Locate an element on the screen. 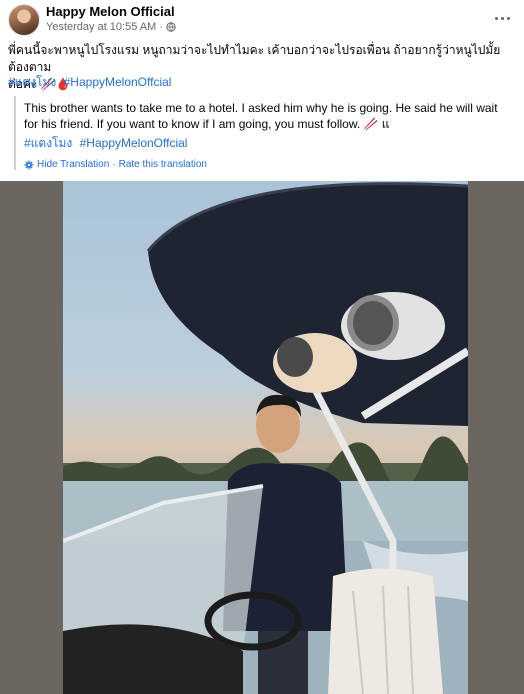 The height and width of the screenshot is (694, 524). translation-actions: Hide Translation · Rate this translation is located at coordinates (269, 164).